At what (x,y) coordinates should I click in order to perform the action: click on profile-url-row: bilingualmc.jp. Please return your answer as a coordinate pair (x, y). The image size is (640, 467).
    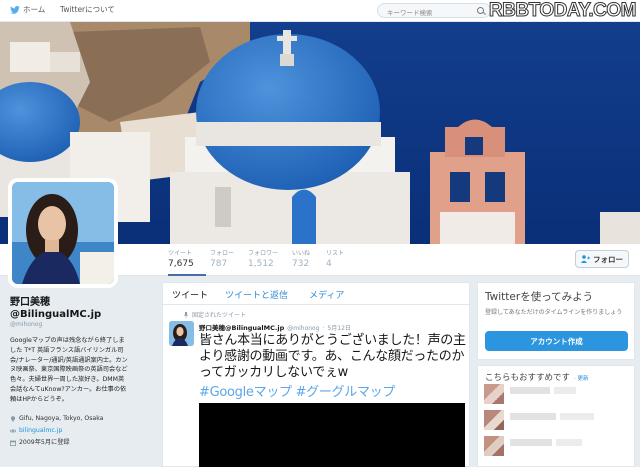
    Looking at the image, I should click on (70, 431).